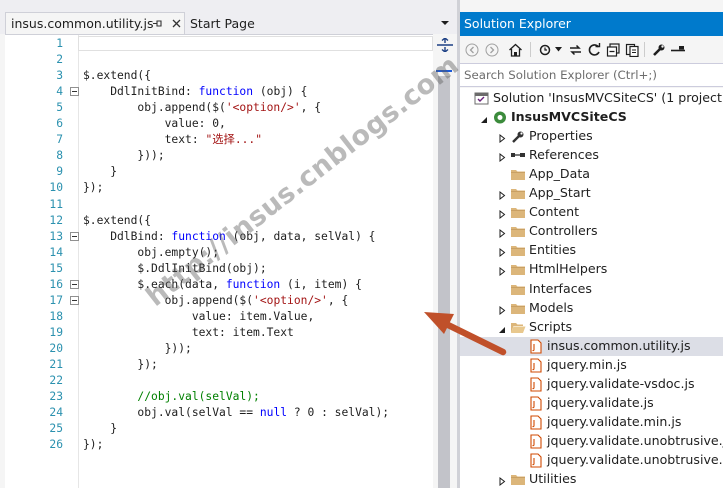 This screenshot has width=723, height=488. I want to click on scrollbar-thumb, so click(444, 282).